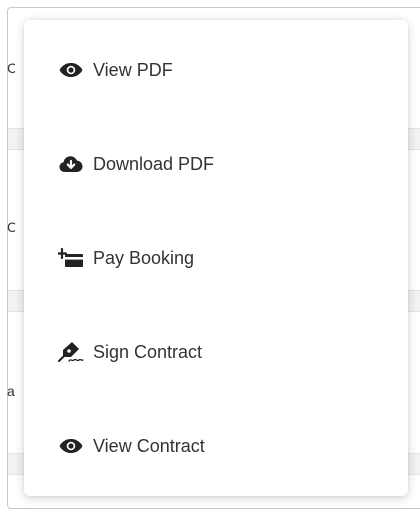  I want to click on menu-item-label: Pay Booking, so click(144, 258).